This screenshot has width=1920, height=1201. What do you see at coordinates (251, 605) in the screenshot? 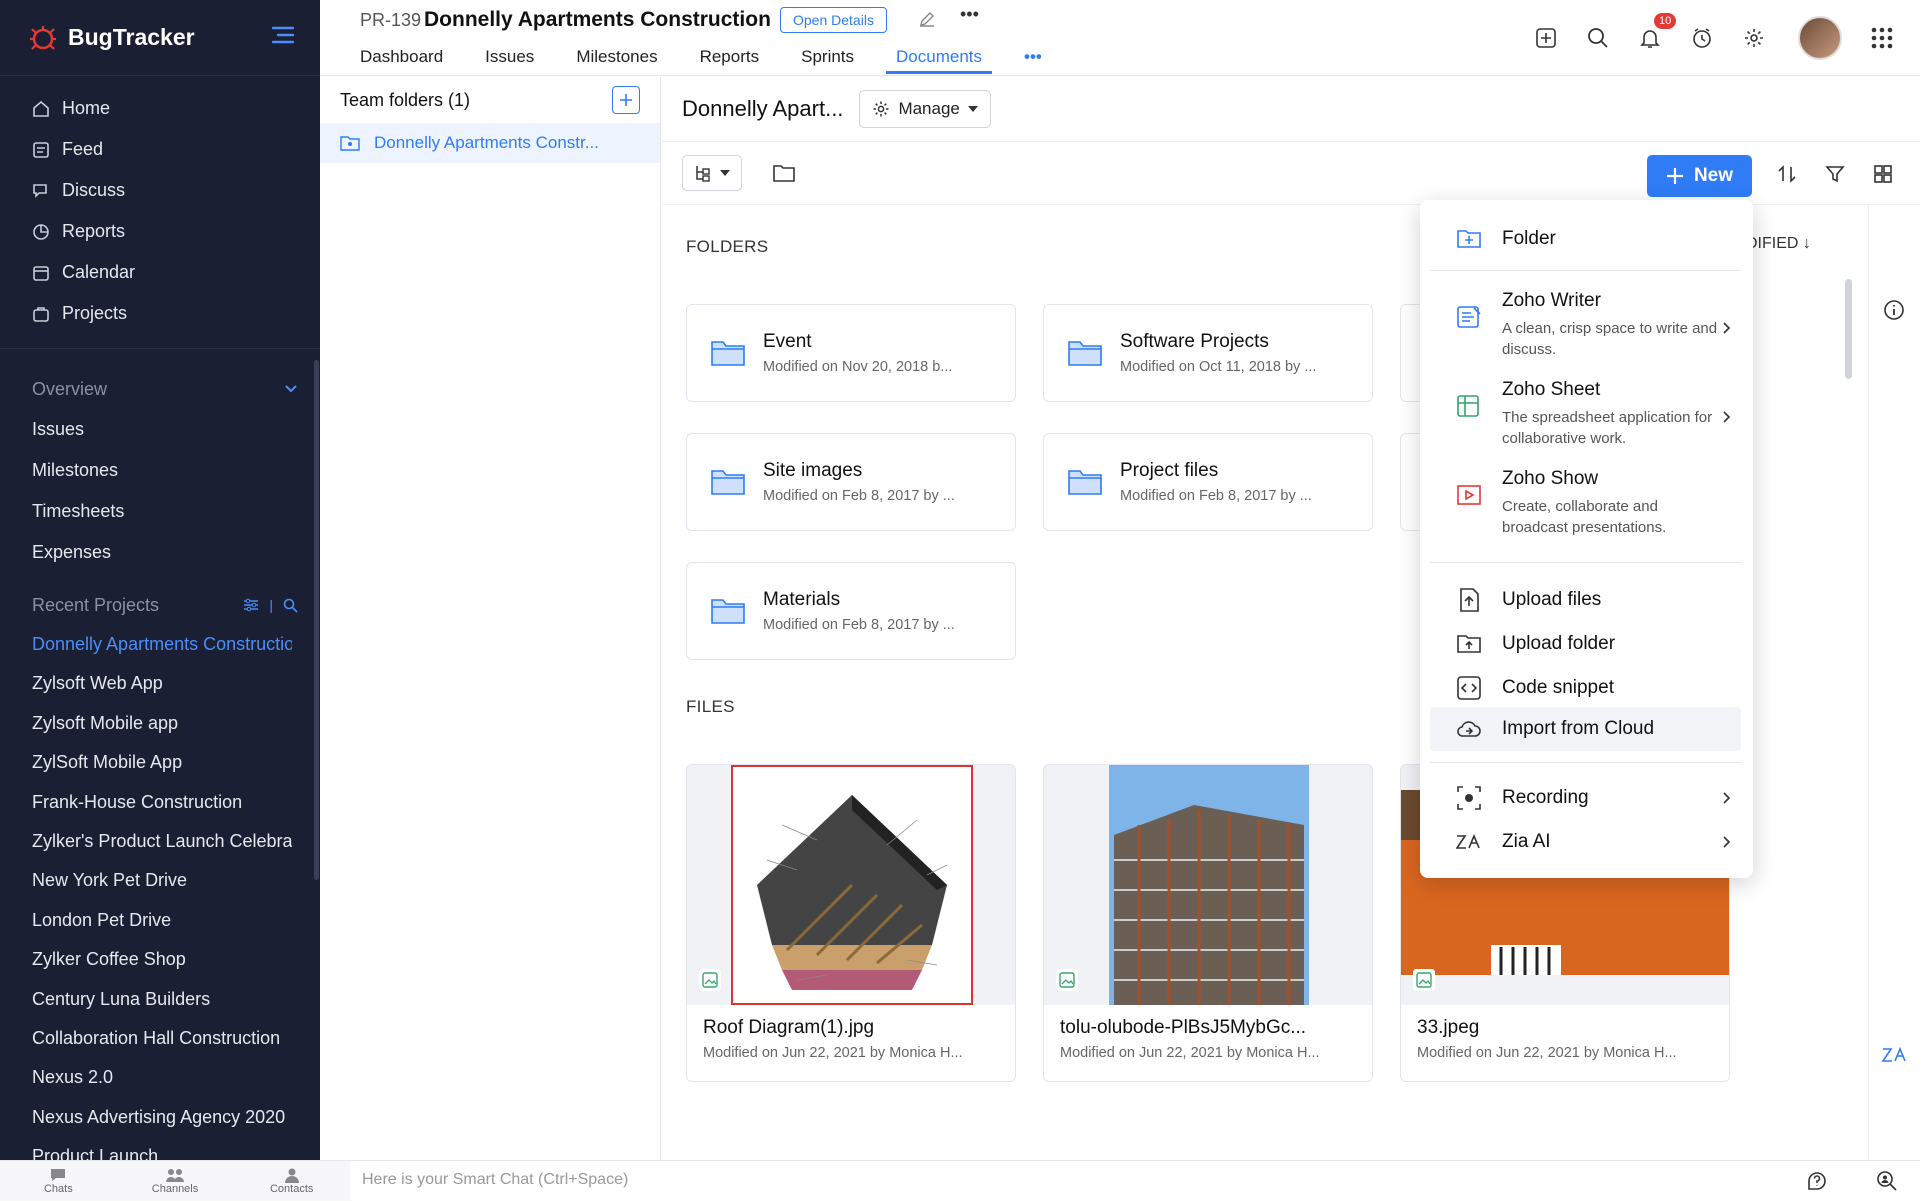
I see `filter-settings-icon` at bounding box center [251, 605].